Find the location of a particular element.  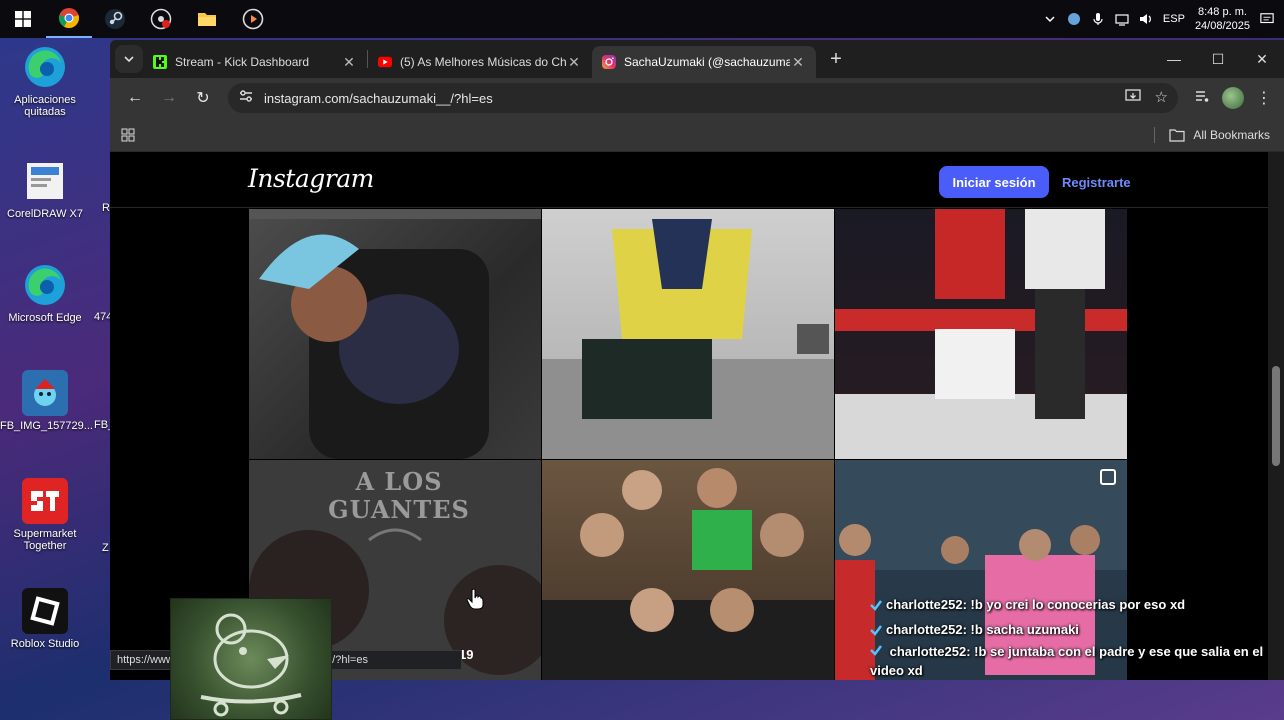

tab-instagram: SachaUzumaki (@sachauzumak ✕ is located at coordinates (704, 62).